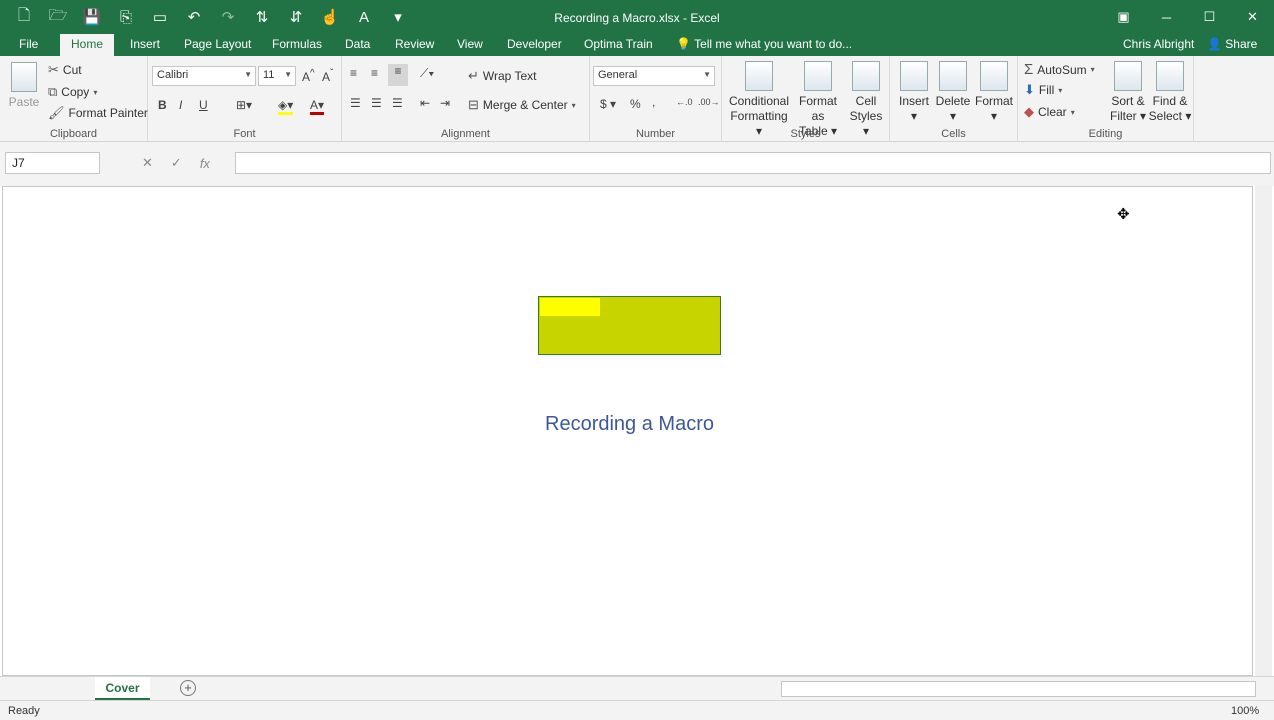 The width and height of the screenshot is (1274, 720). What do you see at coordinates (145, 44) in the screenshot?
I see `tab-insert: Insert` at bounding box center [145, 44].